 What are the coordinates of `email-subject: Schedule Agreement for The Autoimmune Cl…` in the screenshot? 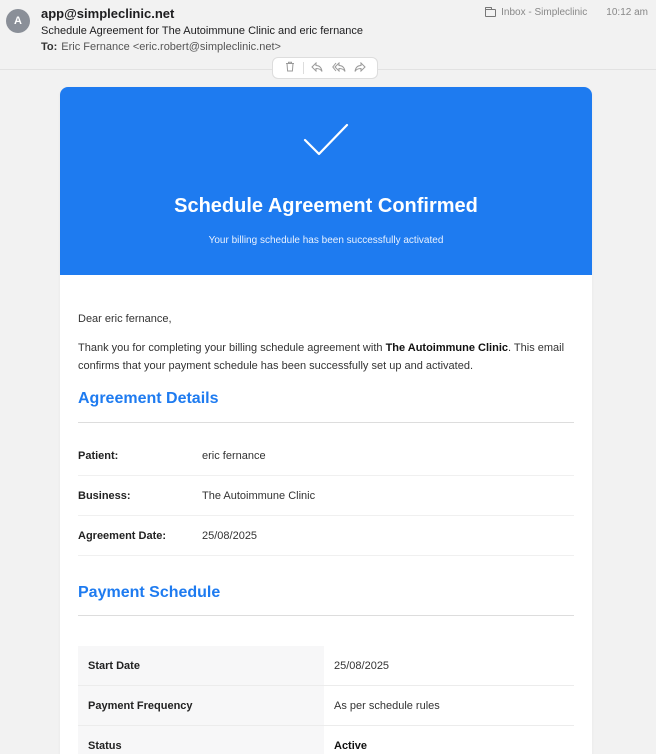 It's located at (202, 31).